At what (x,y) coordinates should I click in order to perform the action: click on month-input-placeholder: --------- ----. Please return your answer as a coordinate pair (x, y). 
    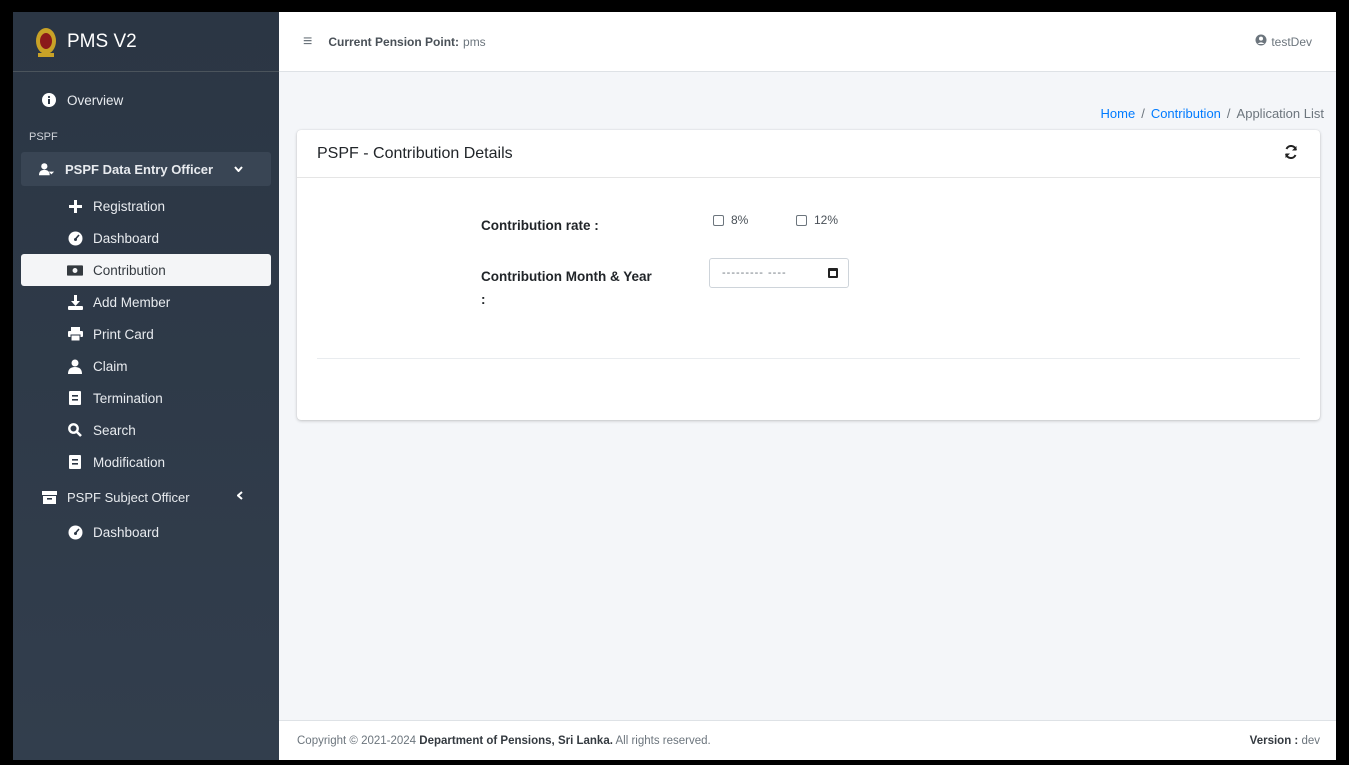
    Looking at the image, I should click on (754, 273).